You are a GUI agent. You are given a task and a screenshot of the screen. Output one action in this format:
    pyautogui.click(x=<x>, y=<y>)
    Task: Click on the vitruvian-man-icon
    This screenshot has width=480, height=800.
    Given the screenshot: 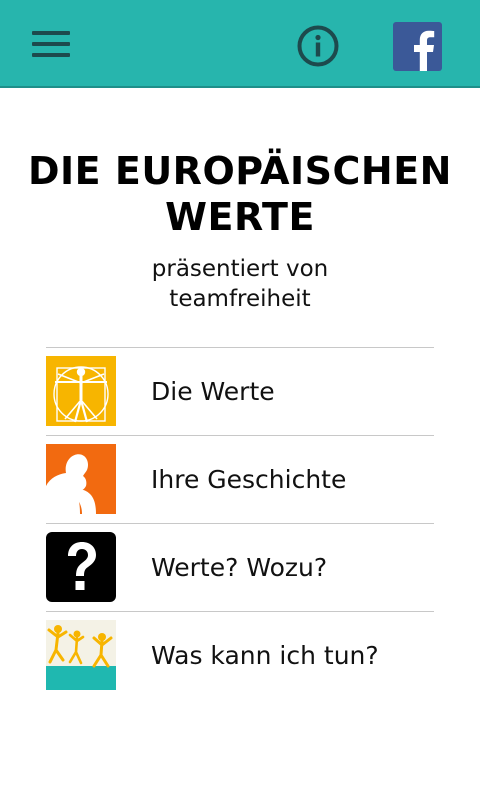 What is the action you would take?
    pyautogui.click(x=81, y=391)
    